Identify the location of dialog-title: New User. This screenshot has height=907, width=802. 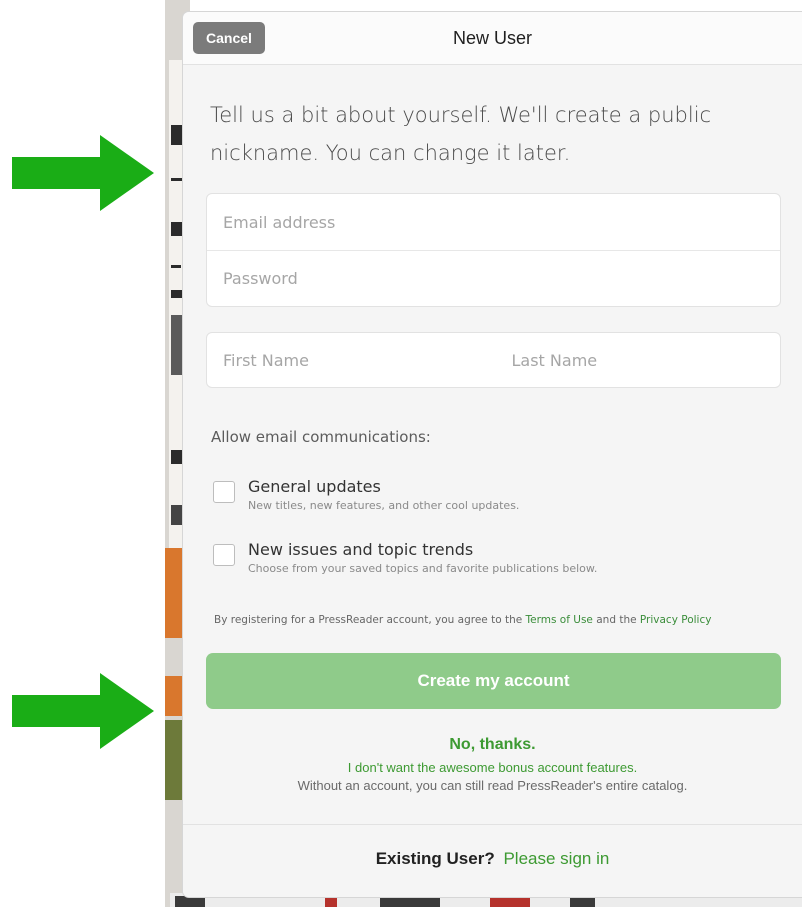
(492, 38).